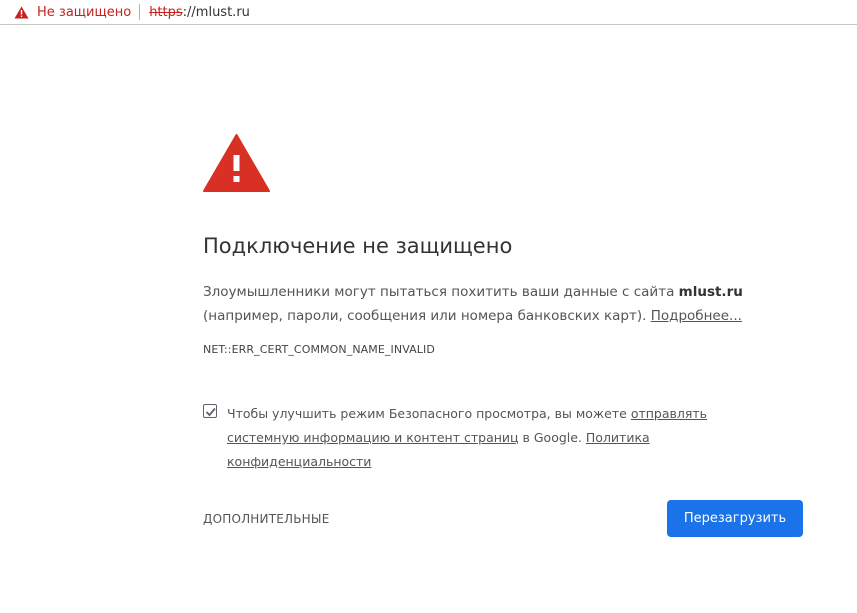 This screenshot has height=613, width=857. Describe the element at coordinates (428, 12) in the screenshot. I see `address-bar: Не защищено https://mlust.ru` at that location.